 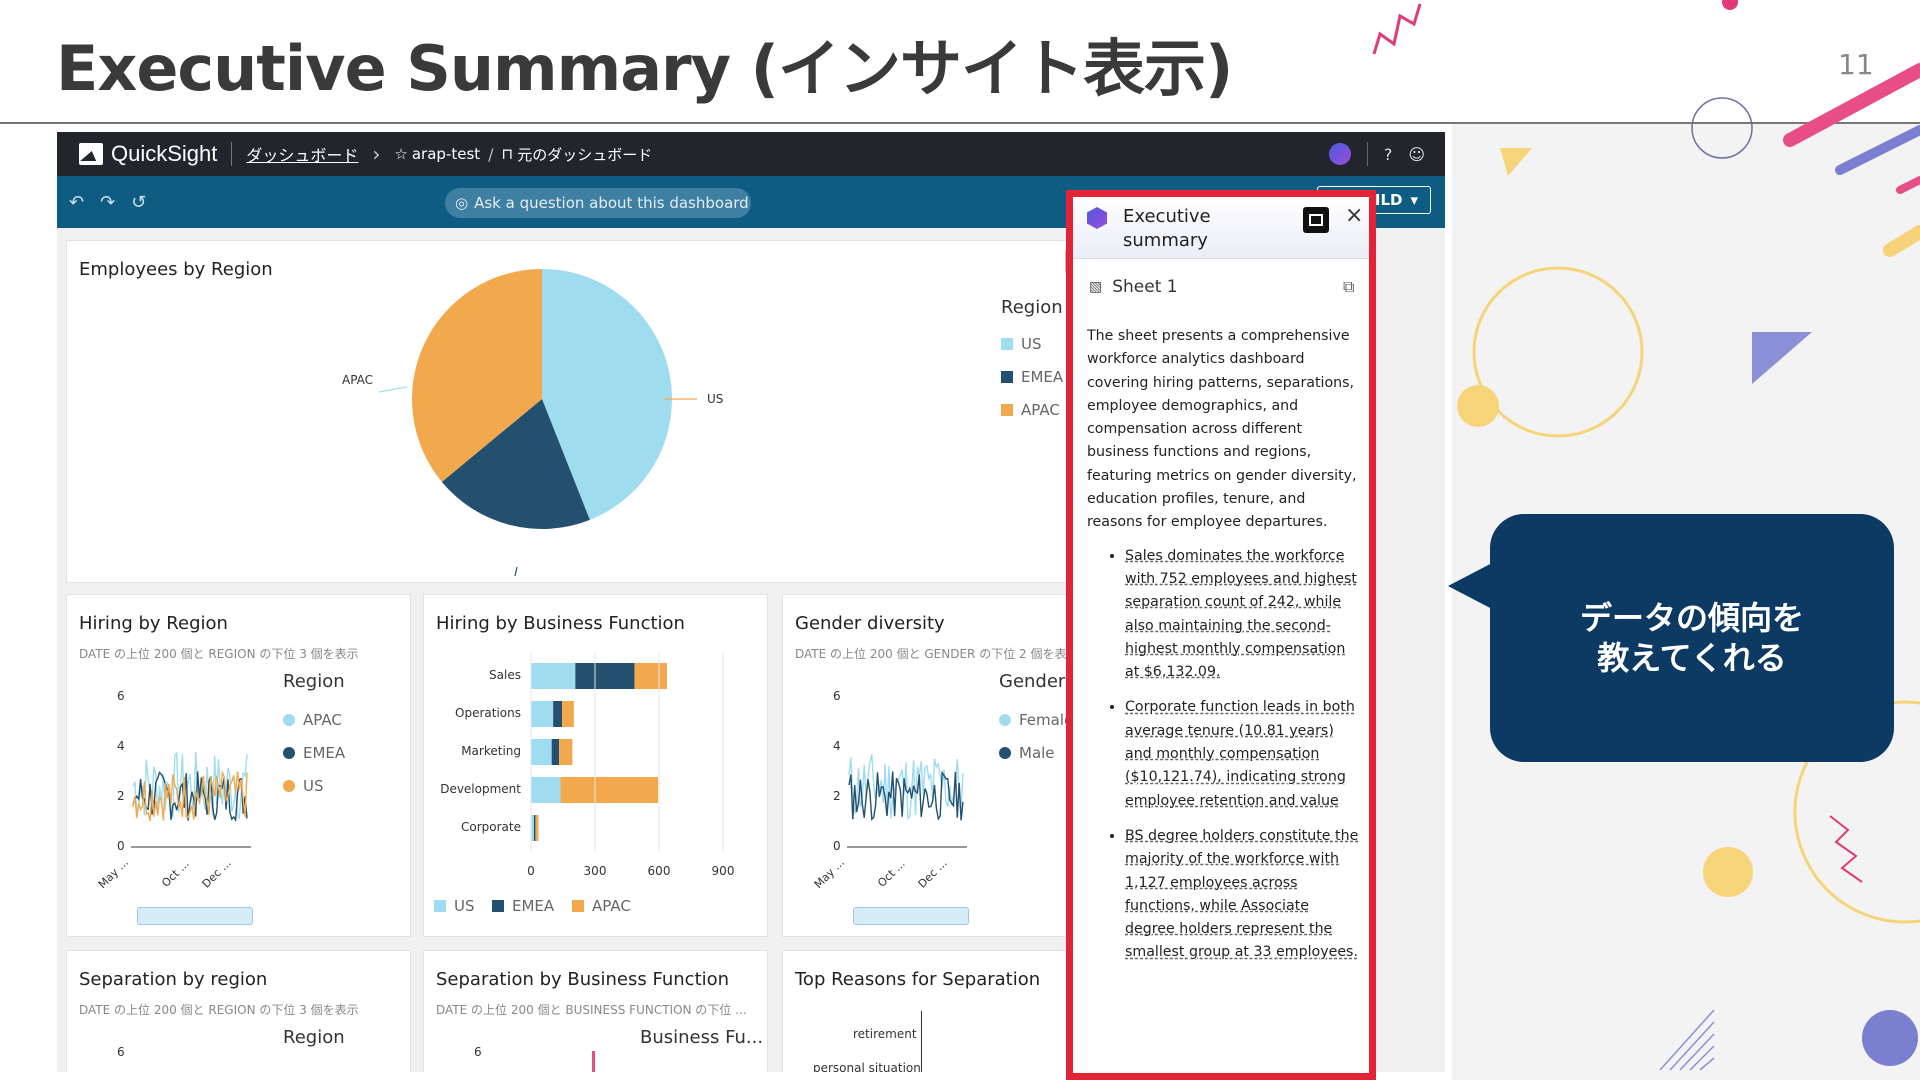 What do you see at coordinates (560, 623) in the screenshot?
I see `panel-title: Hiring by Business Function` at bounding box center [560, 623].